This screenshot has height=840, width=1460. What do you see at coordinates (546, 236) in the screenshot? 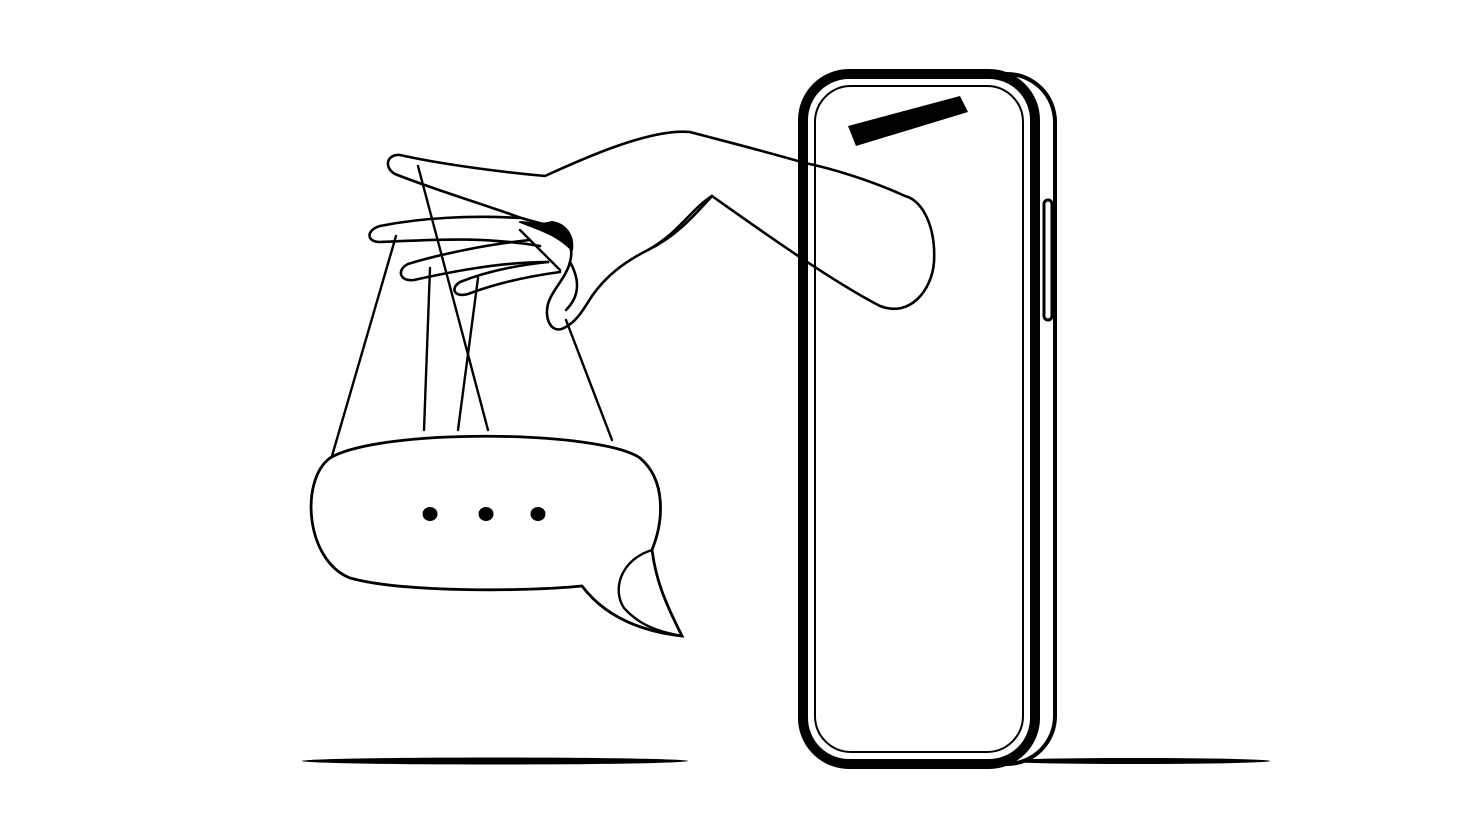
I see `finger-shadow` at bounding box center [546, 236].